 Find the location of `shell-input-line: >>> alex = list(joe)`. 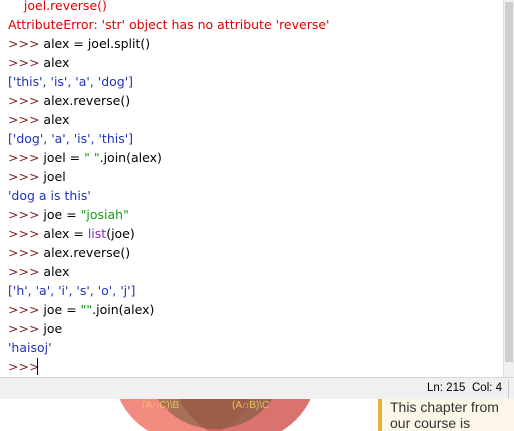

shell-input-line: >>> alex = list(joe) is located at coordinates (71, 233).